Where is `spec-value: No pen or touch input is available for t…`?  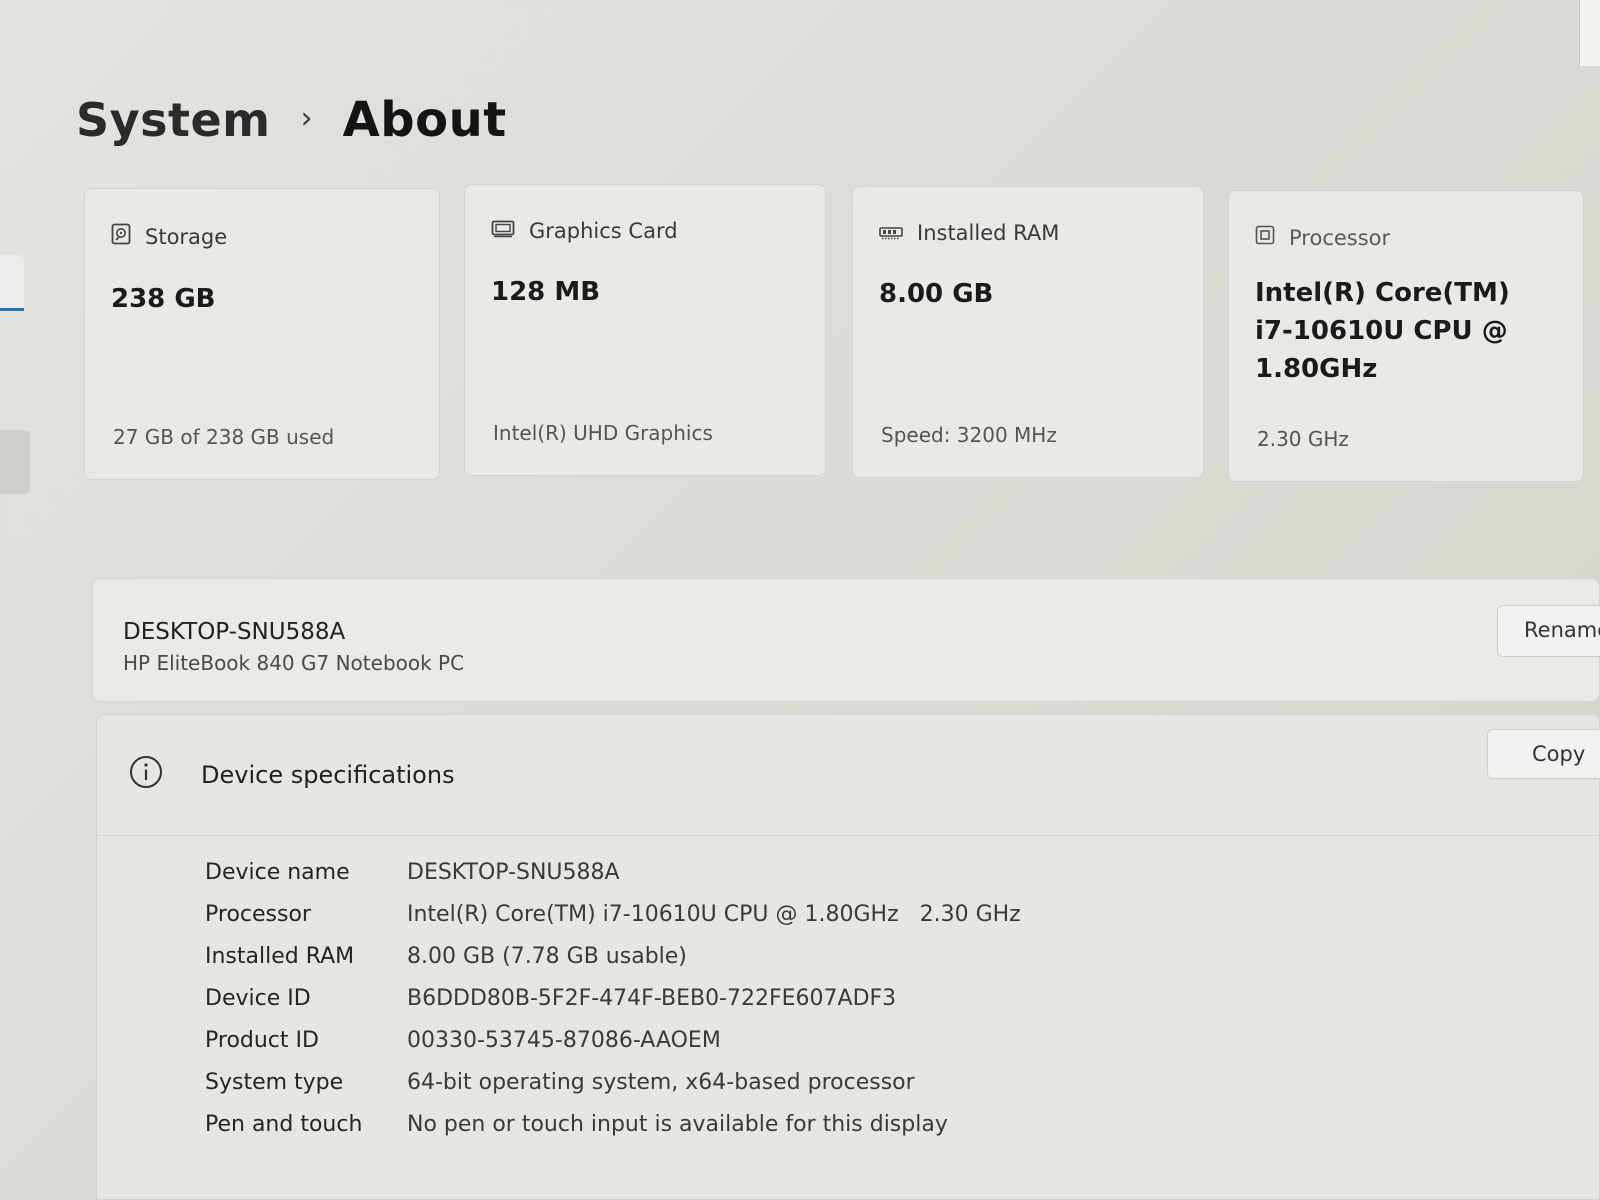 spec-value: No pen or touch input is available for t… is located at coordinates (677, 1124).